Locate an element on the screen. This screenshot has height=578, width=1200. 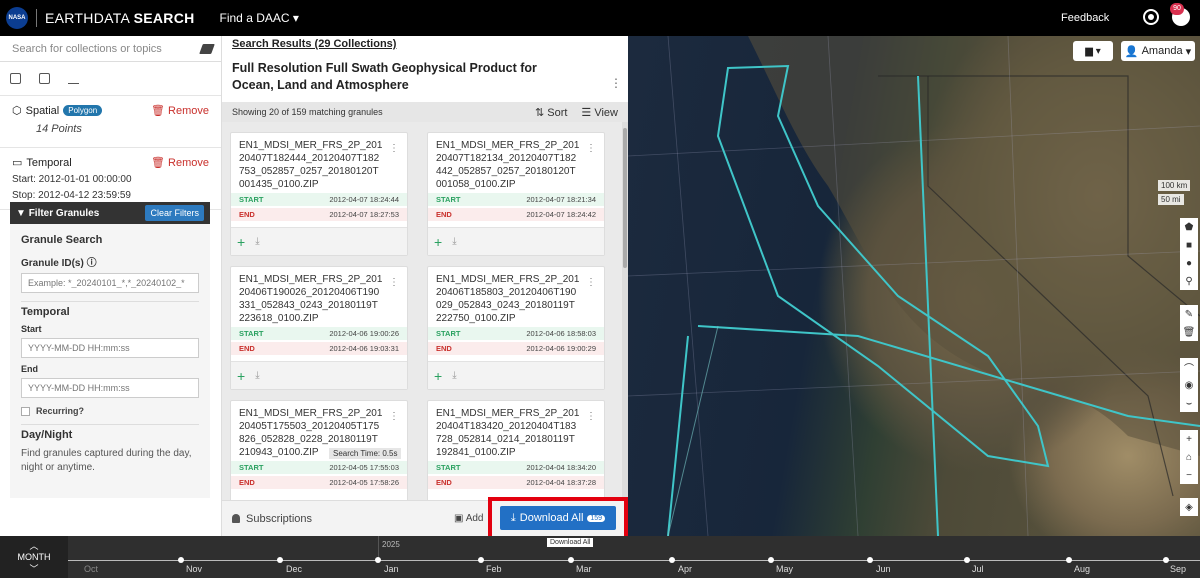
start-value: 2012-04-06 19:00:26 is located at coordinates (364, 333).